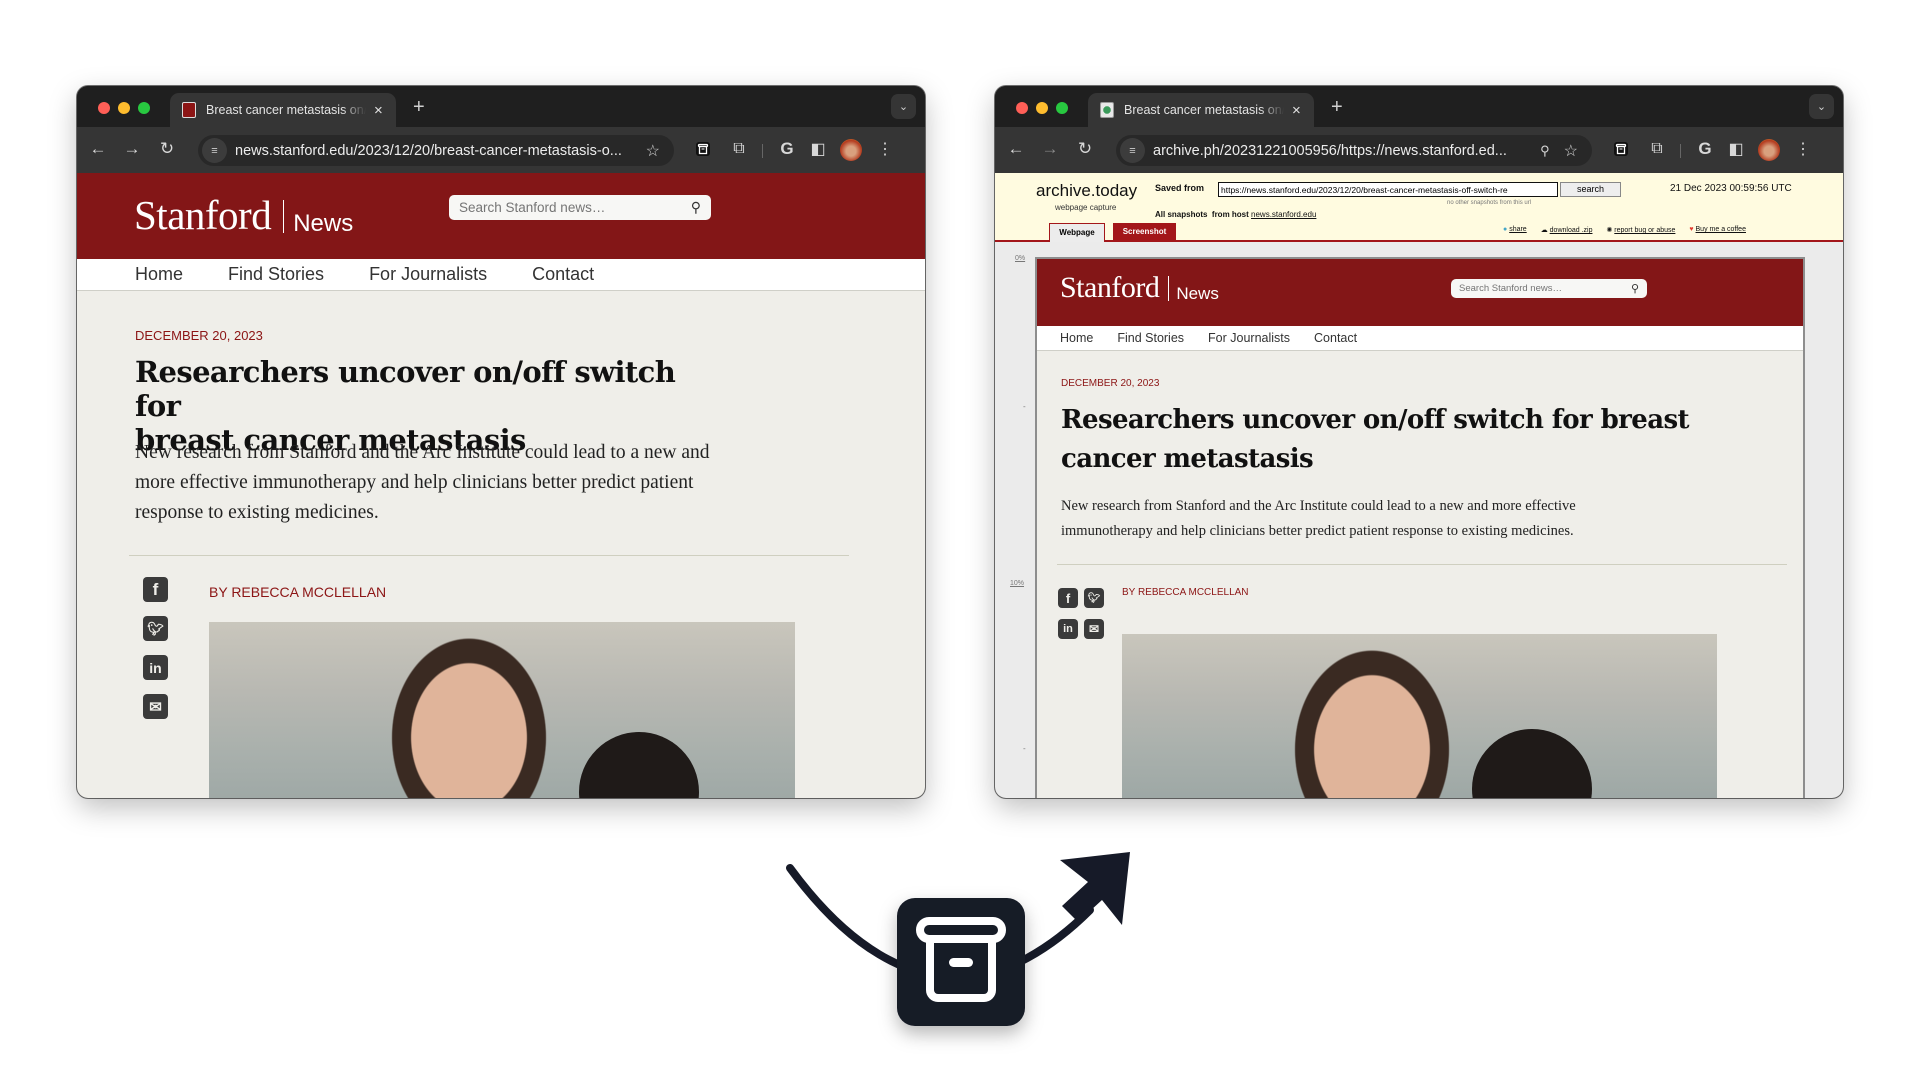 The image size is (1920, 1080). What do you see at coordinates (1144, 231) in the screenshot?
I see `tab-screenshot: Screenshot` at bounding box center [1144, 231].